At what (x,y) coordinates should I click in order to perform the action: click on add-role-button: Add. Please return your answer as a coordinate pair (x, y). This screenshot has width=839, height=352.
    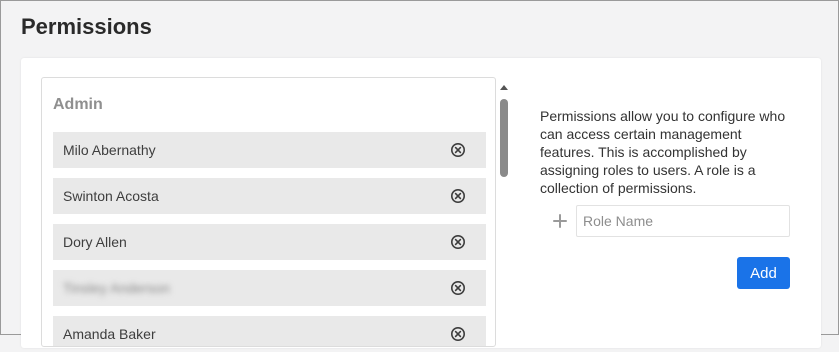
    Looking at the image, I should click on (763, 273).